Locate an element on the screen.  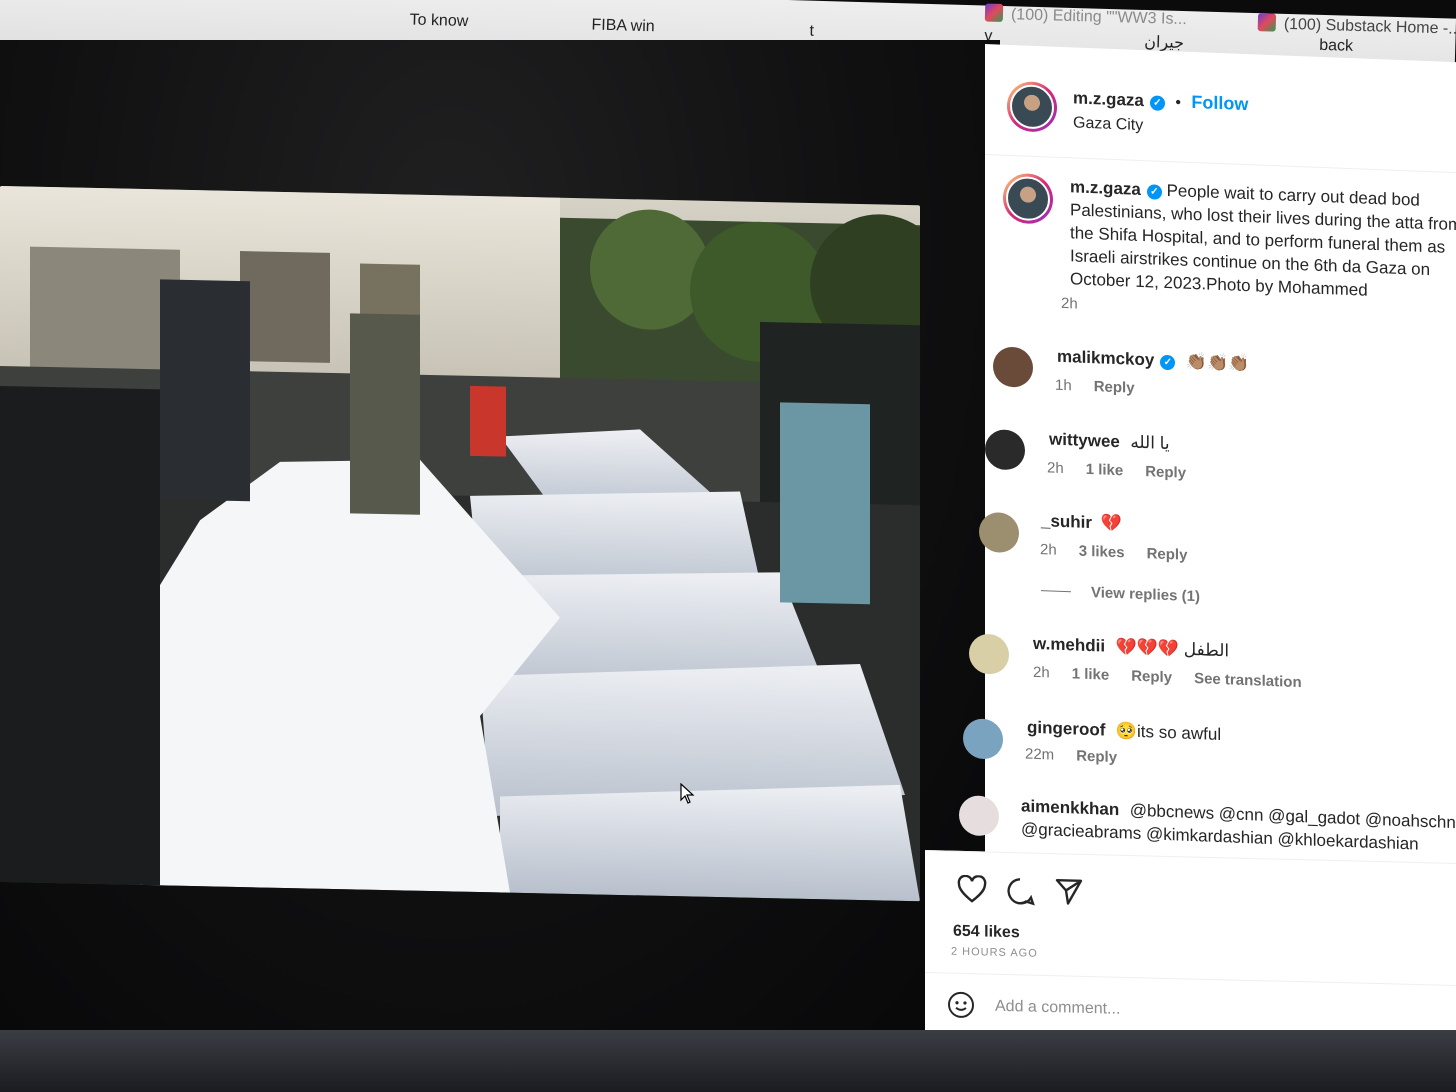
view-replies-label: View replies (1) is located at coordinates (1145, 595).